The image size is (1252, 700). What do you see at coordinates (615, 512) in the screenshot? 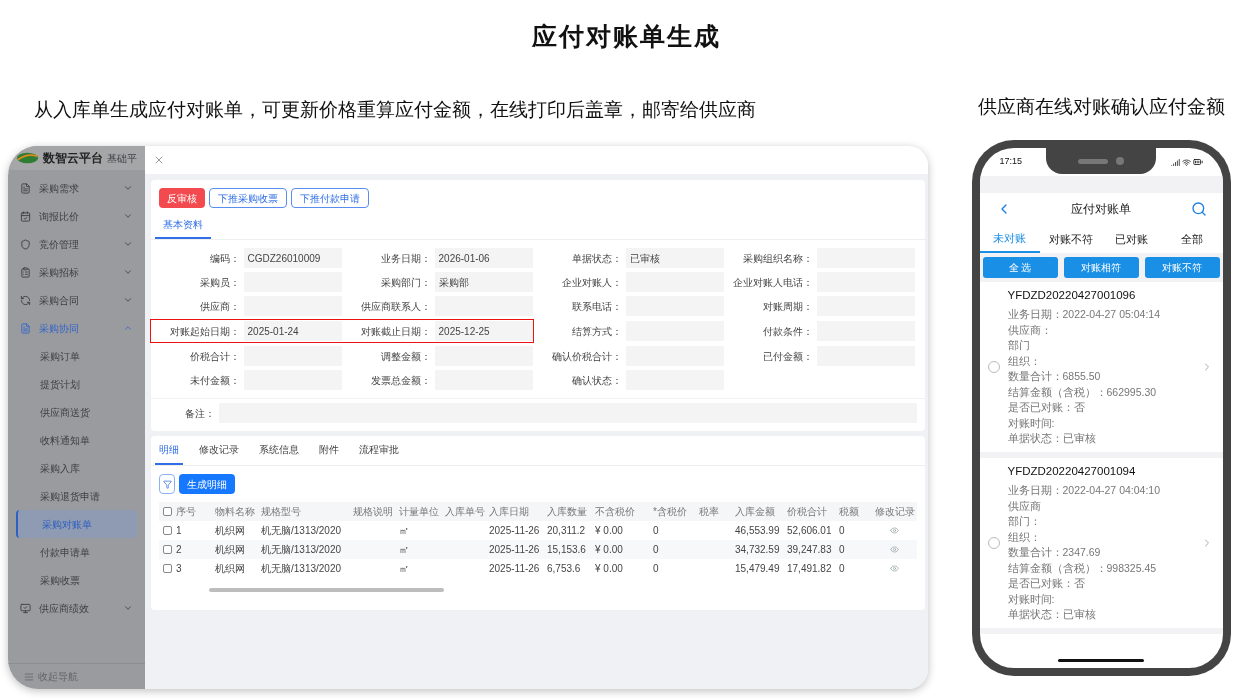
I see `column-header: 不含税价` at bounding box center [615, 512].